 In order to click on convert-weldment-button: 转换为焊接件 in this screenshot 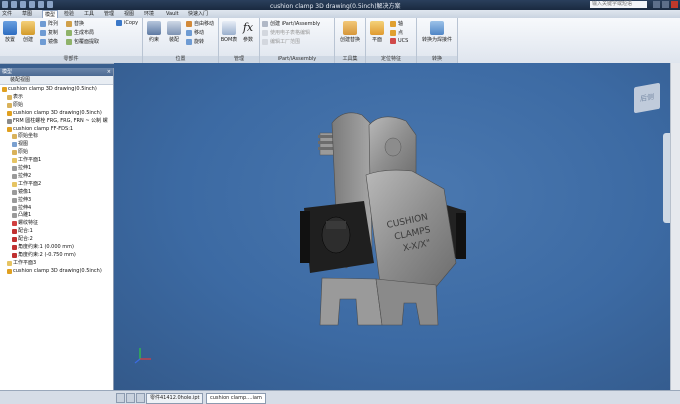, I will do `click(437, 32)`.